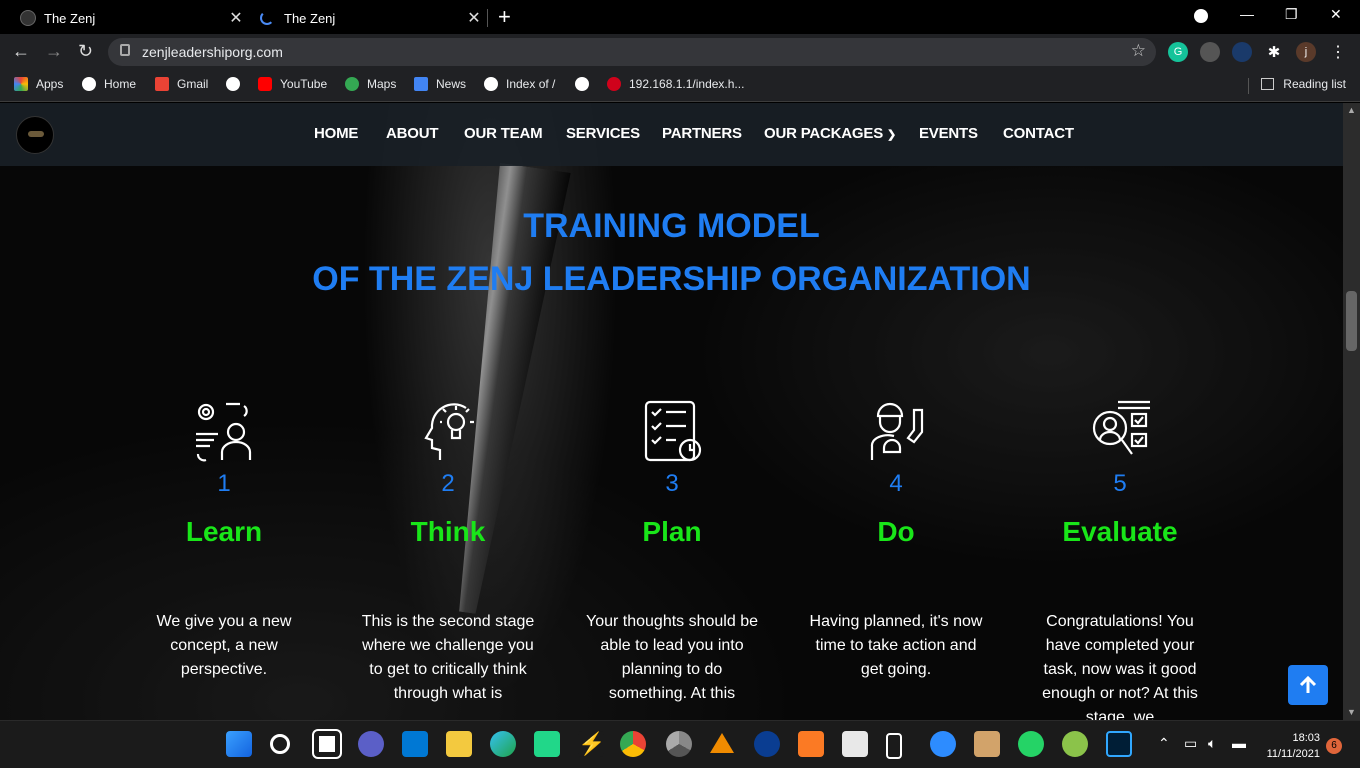 The image size is (1360, 768). What do you see at coordinates (1164, 743) in the screenshot?
I see `tray-chevron-up-icon: ⌃` at bounding box center [1164, 743].